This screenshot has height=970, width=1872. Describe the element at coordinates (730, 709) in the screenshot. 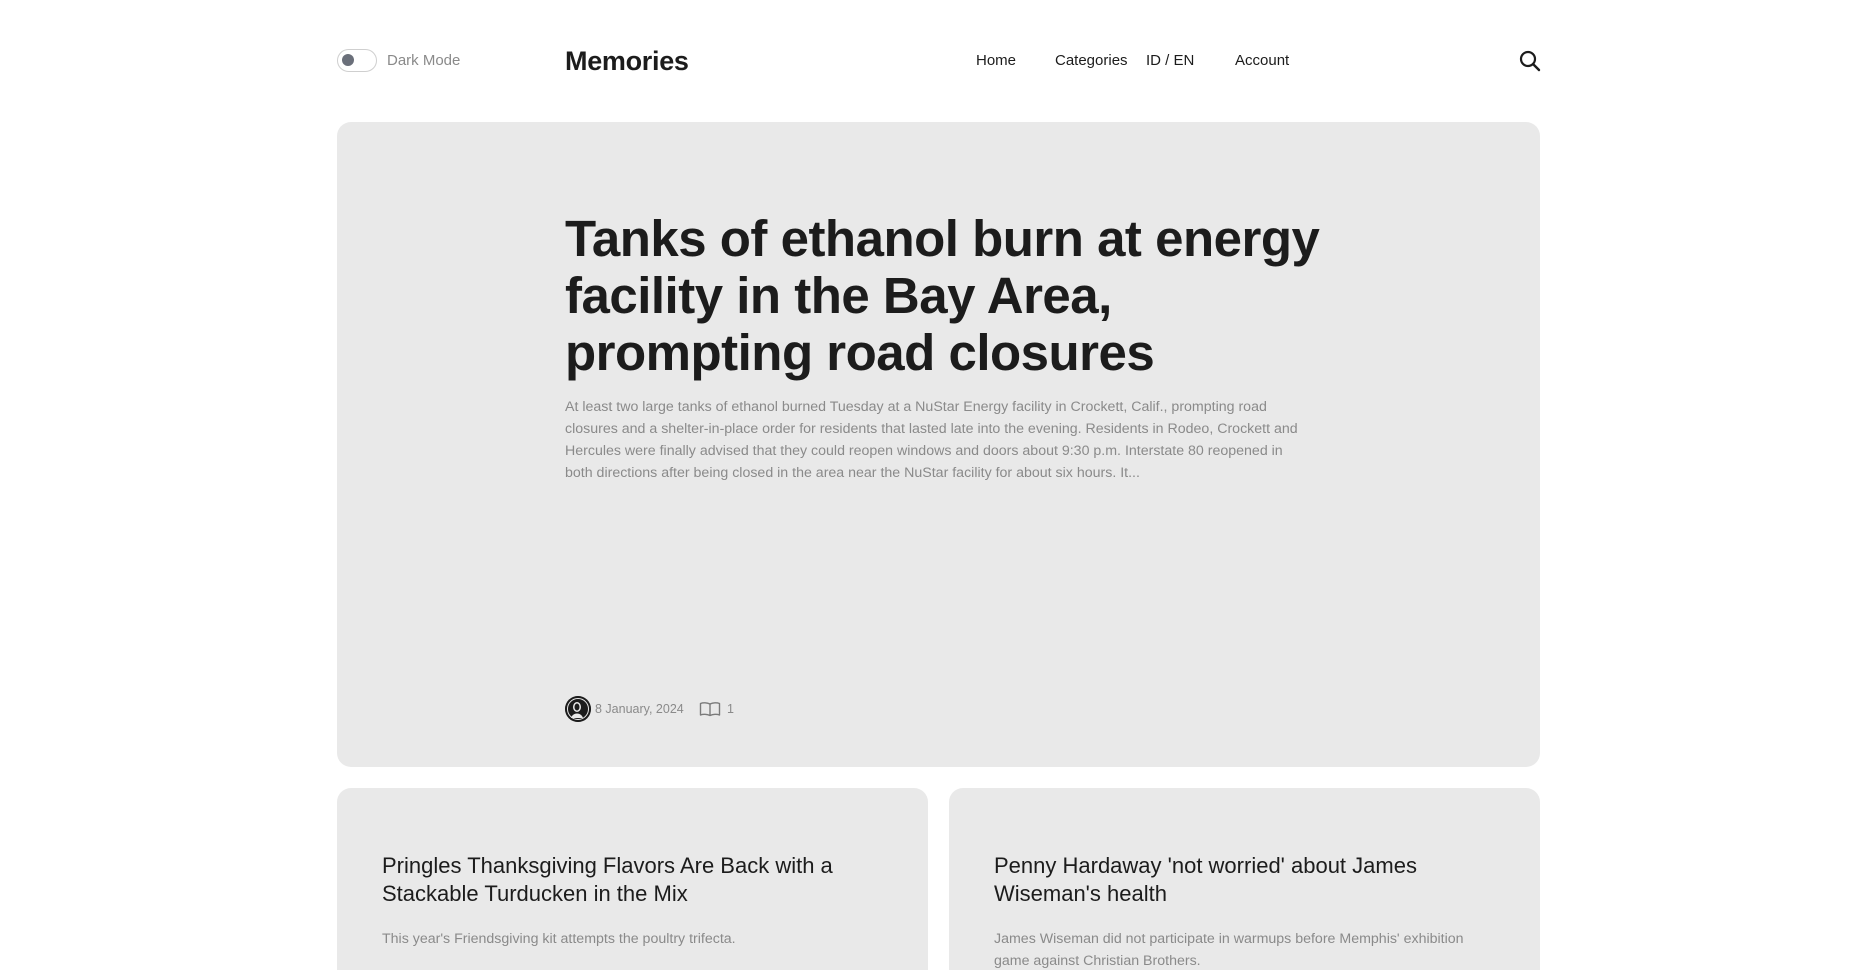

I see `read-count: 1` at that location.